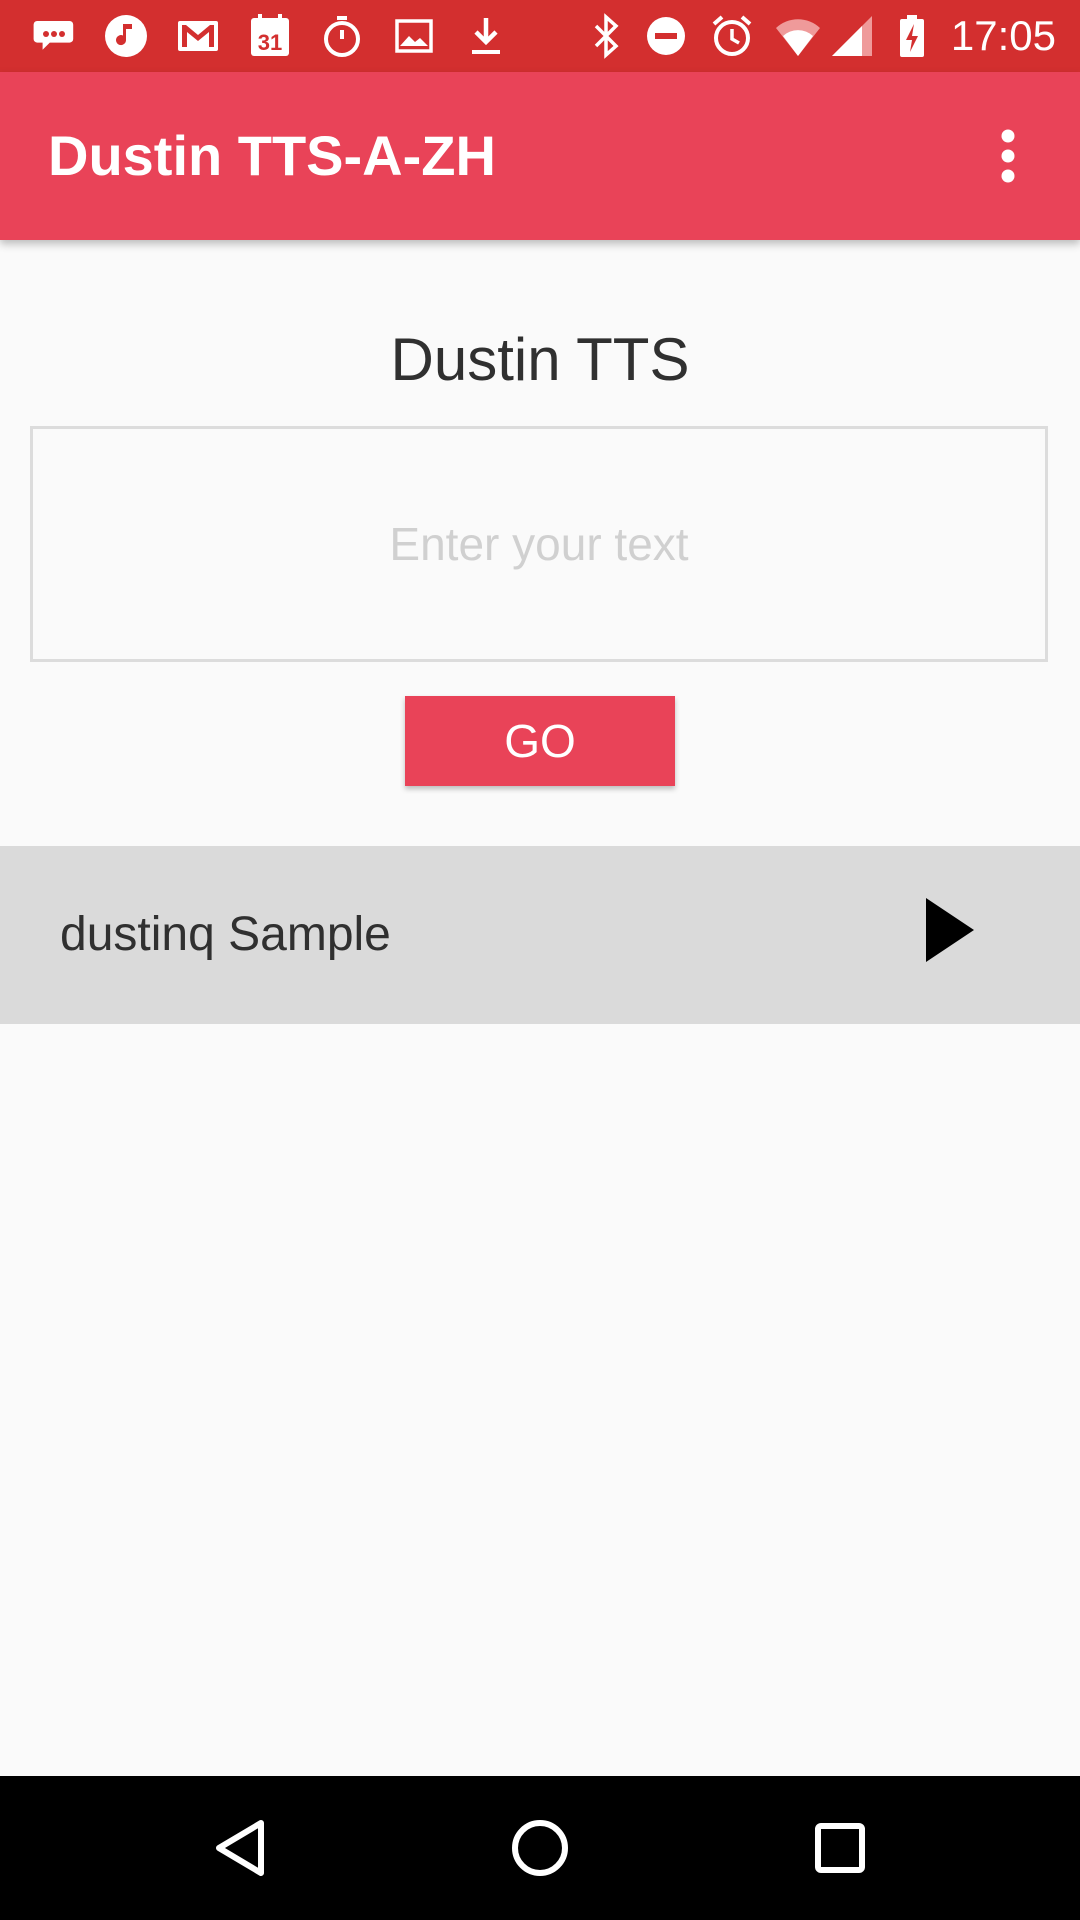 Image resolution: width=1080 pixels, height=1920 pixels. Describe the element at coordinates (225, 934) in the screenshot. I see `sample-label: dustinq Sample` at that location.